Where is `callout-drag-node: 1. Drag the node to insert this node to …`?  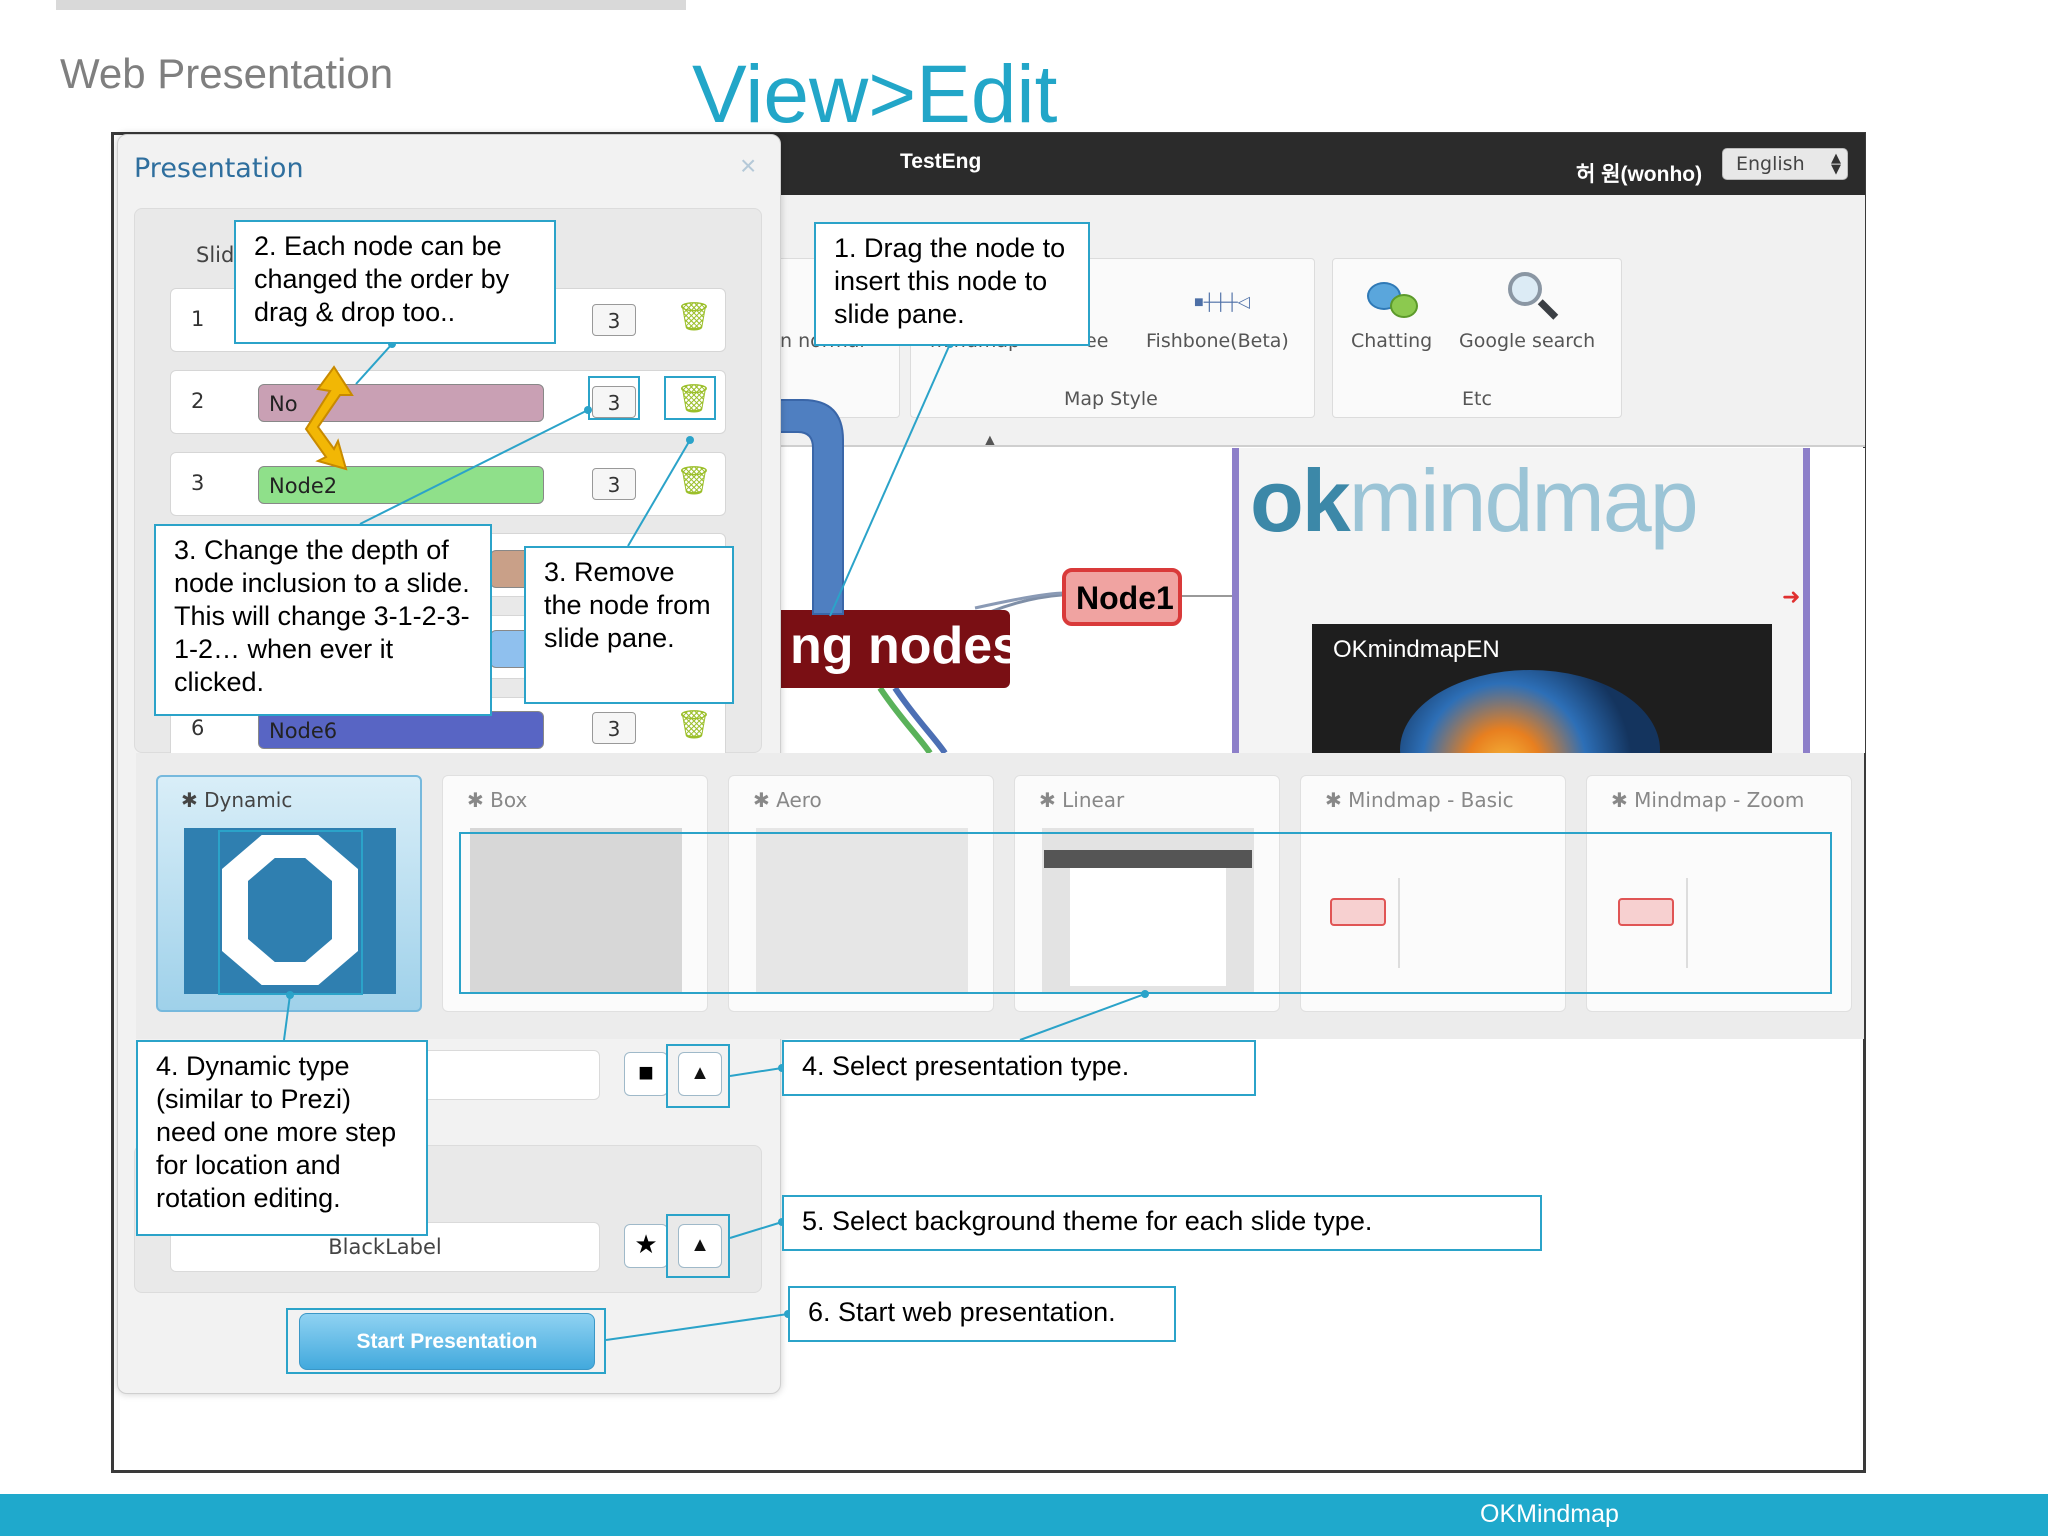
callout-drag-node: 1. Drag the node to insert this node to … is located at coordinates (952, 284).